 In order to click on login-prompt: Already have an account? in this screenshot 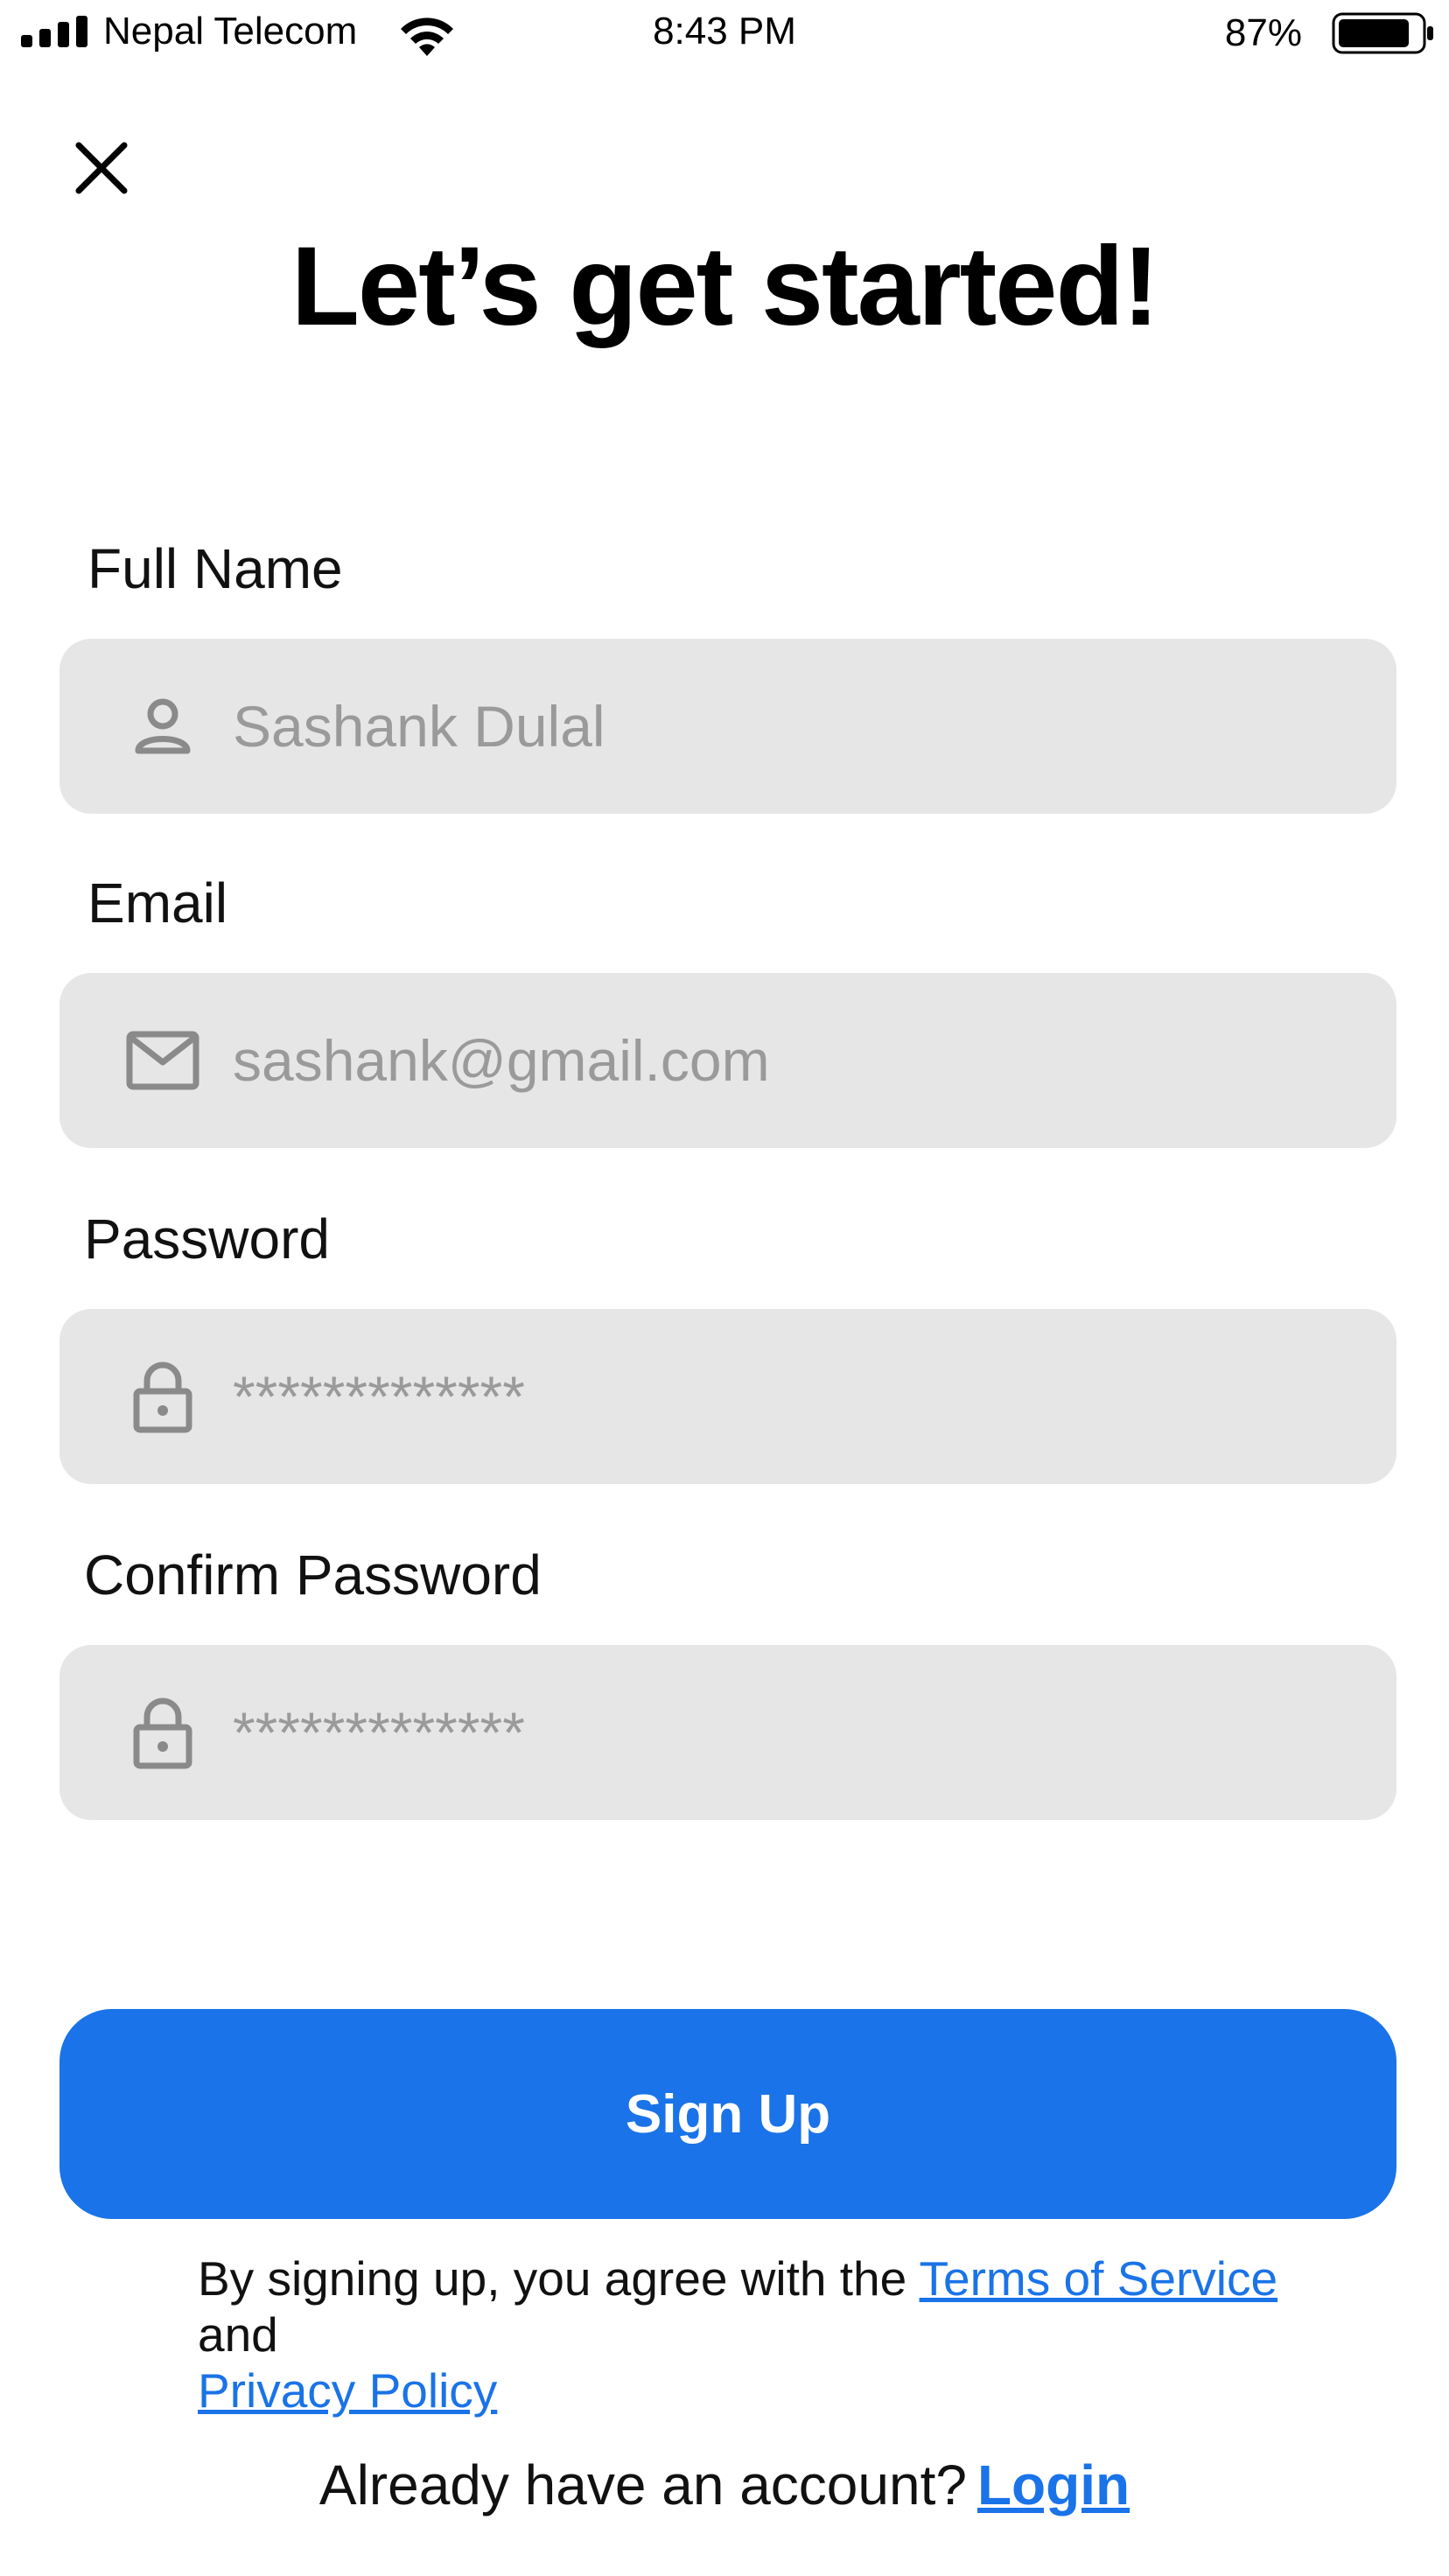, I will do `click(642, 2485)`.